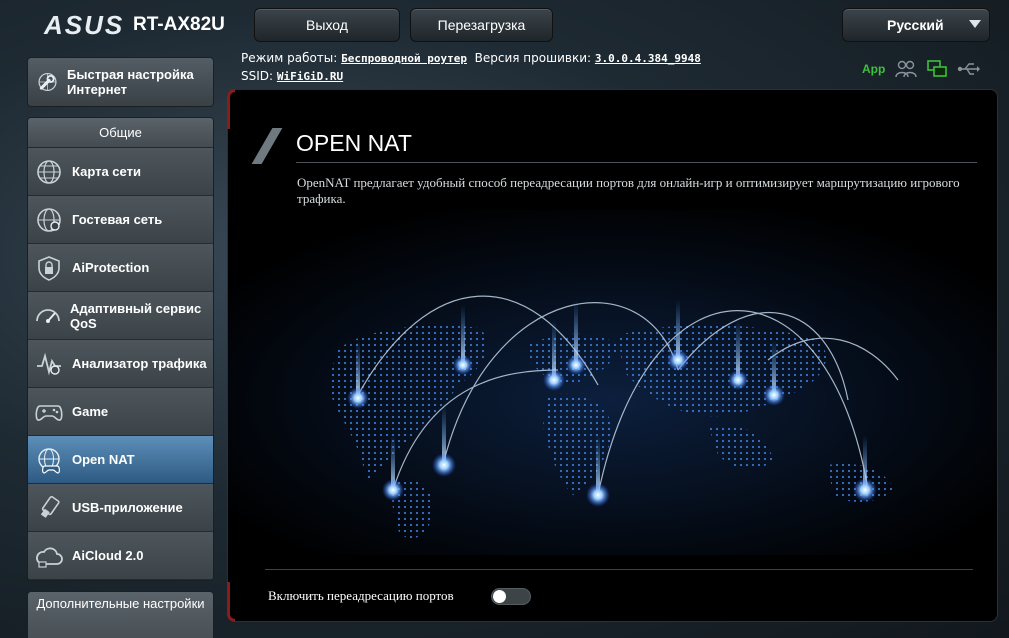 This screenshot has width=1009, height=638. What do you see at coordinates (289, 58) in the screenshot?
I see `mode-label: Режим работы:` at bounding box center [289, 58].